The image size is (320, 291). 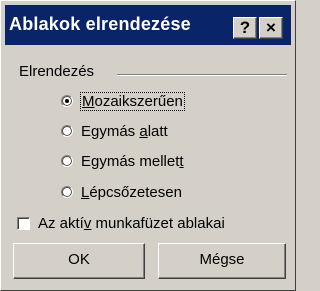 I want to click on arrange-group-label: Elrendezés, so click(x=57, y=71).